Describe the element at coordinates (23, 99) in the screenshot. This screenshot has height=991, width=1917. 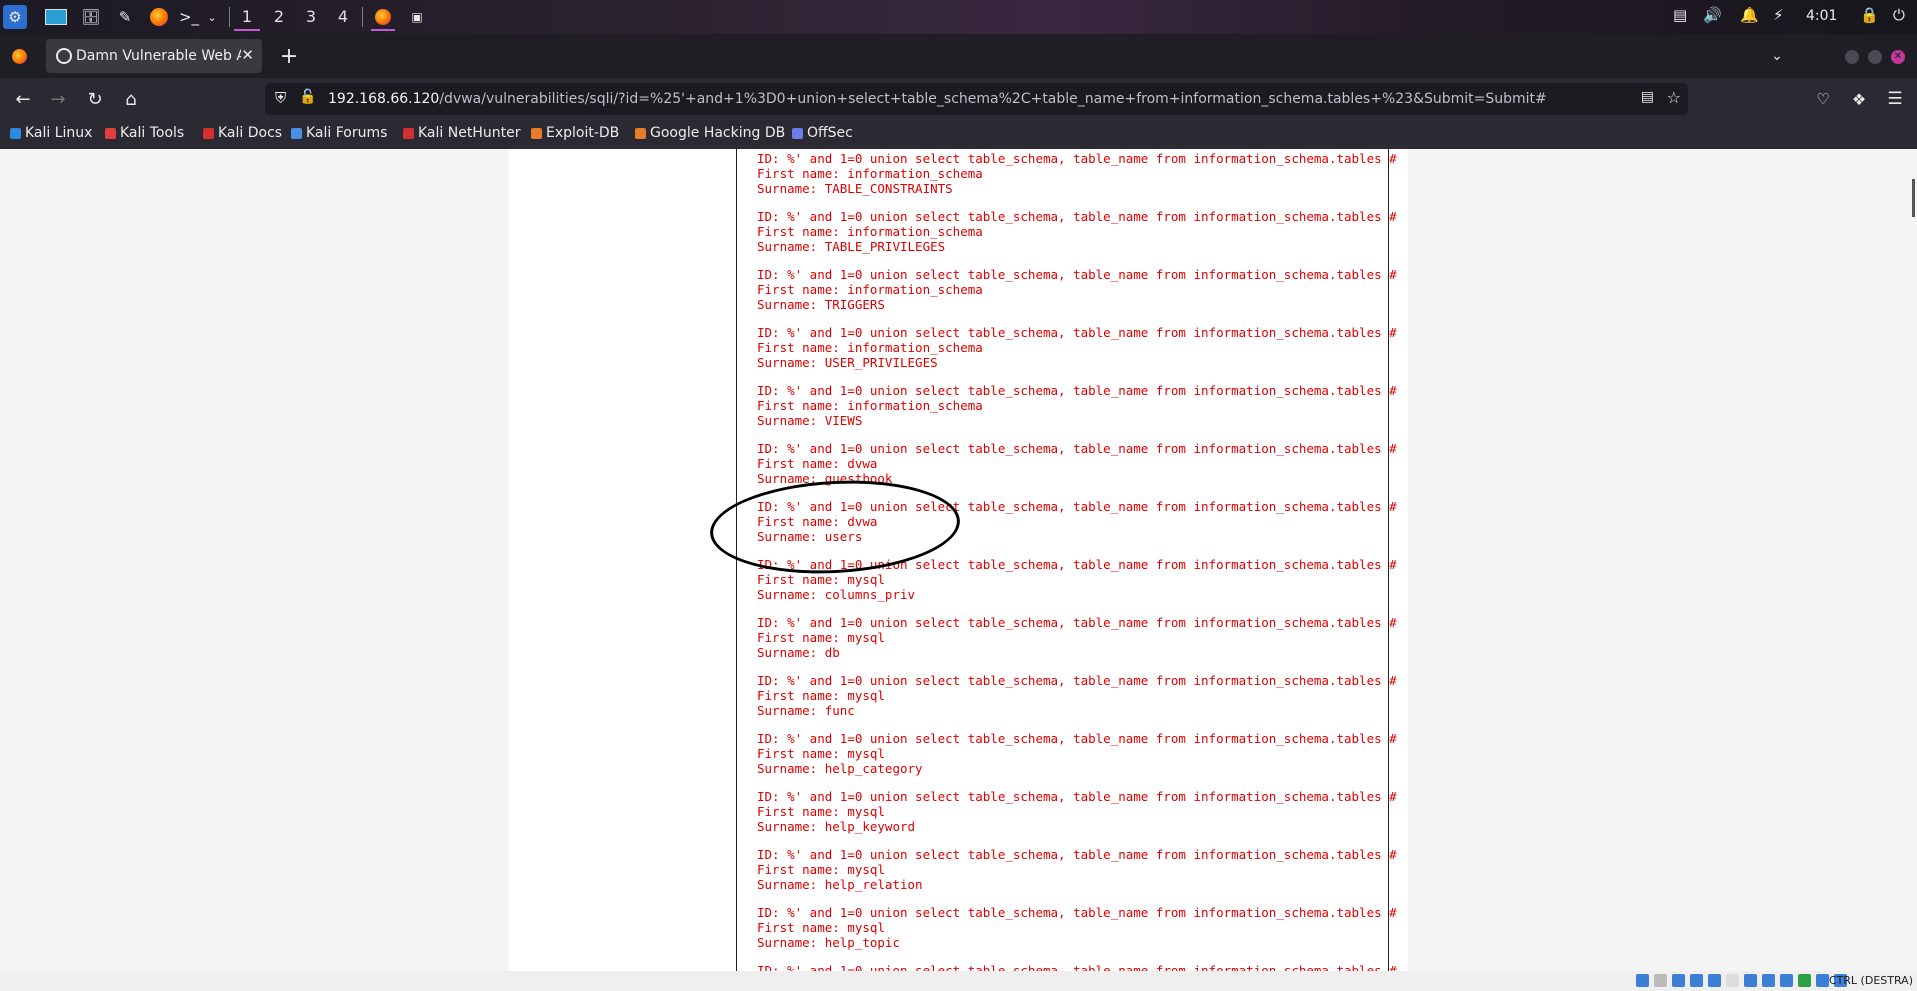
I see `back-button: ←` at that location.